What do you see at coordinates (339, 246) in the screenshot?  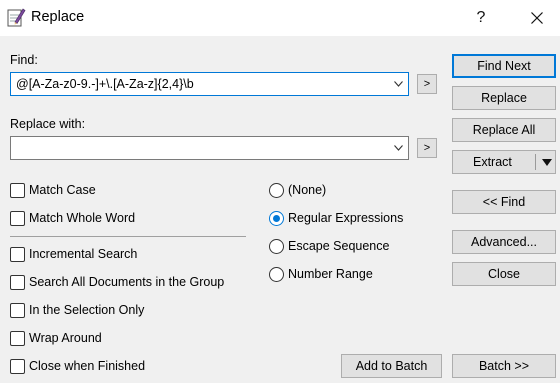 I see `mode-label: Escape Sequence` at bounding box center [339, 246].